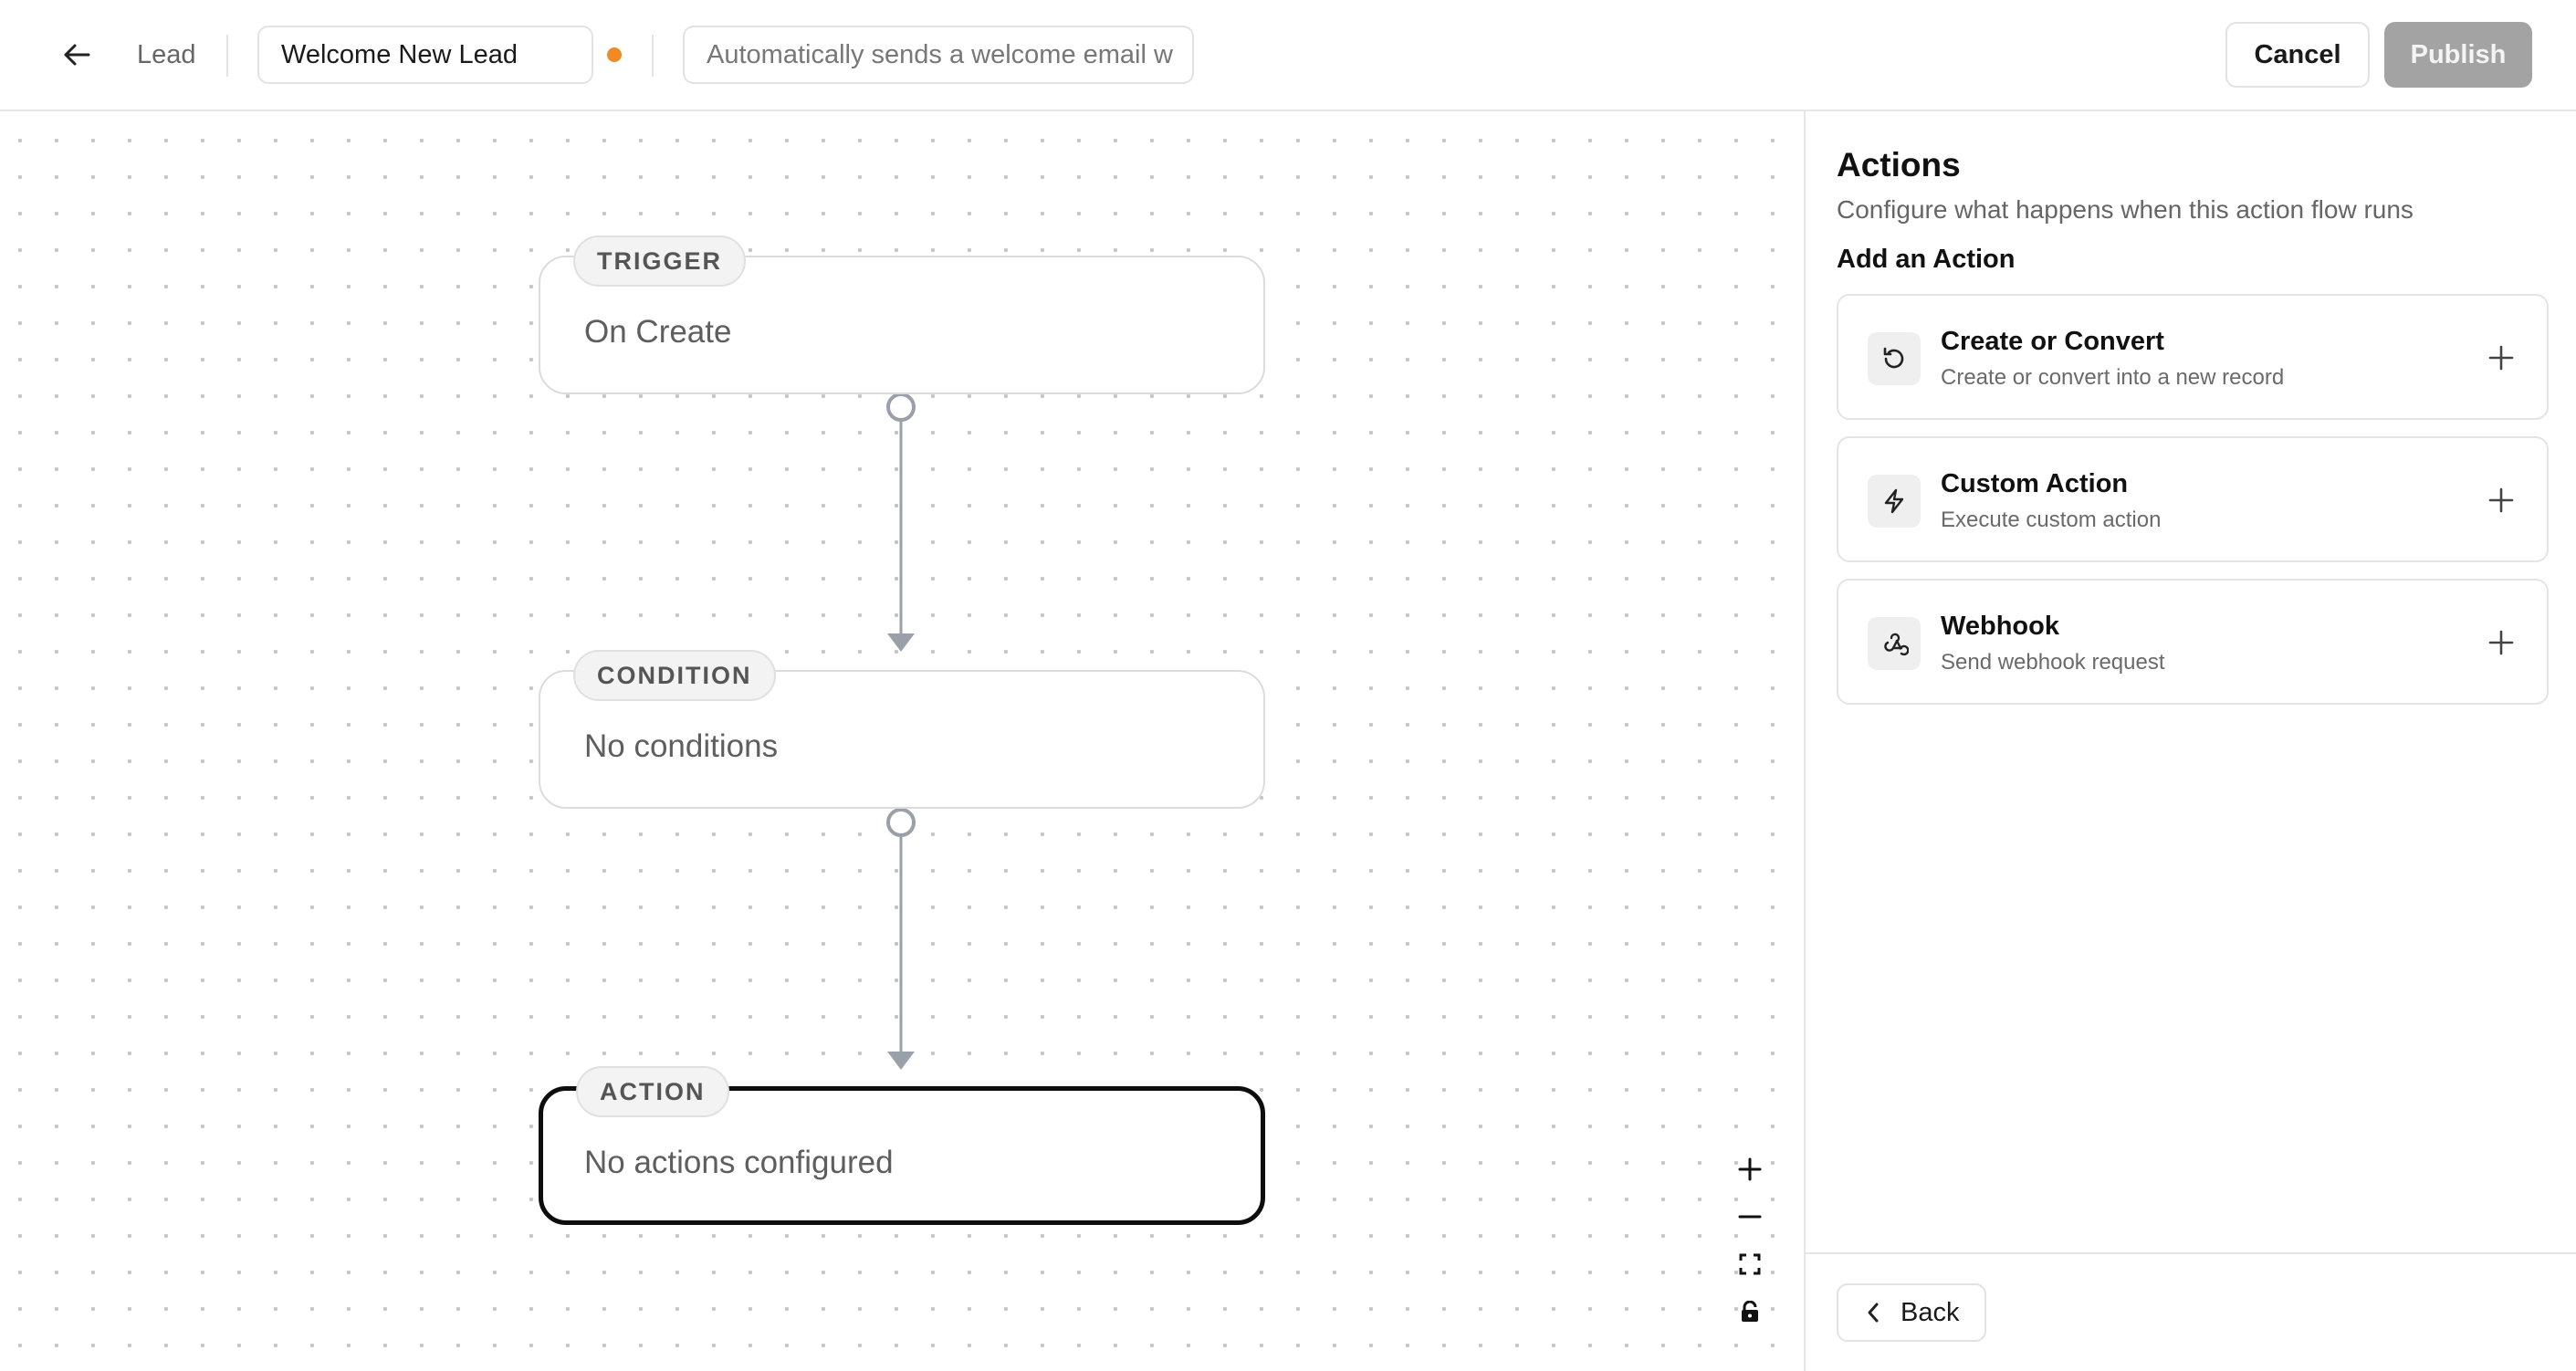  What do you see at coordinates (902, 1145) in the screenshot?
I see `action-node: ACTION No actions configured` at bounding box center [902, 1145].